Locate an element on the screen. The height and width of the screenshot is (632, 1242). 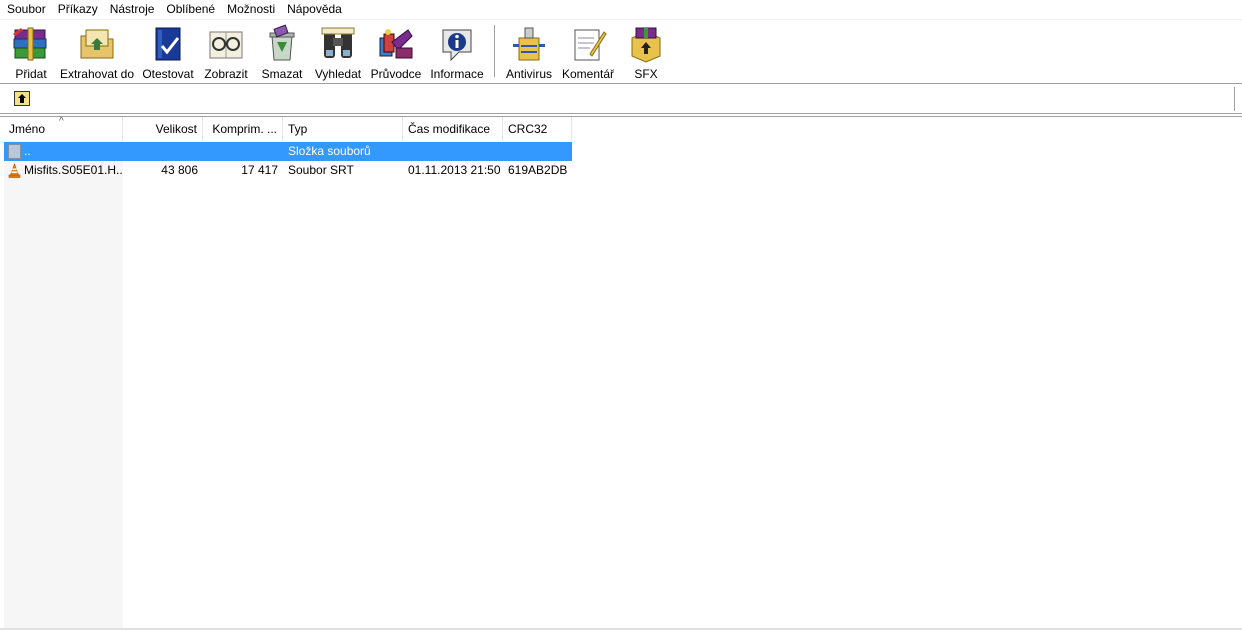
file-modified is located at coordinates (453, 151).